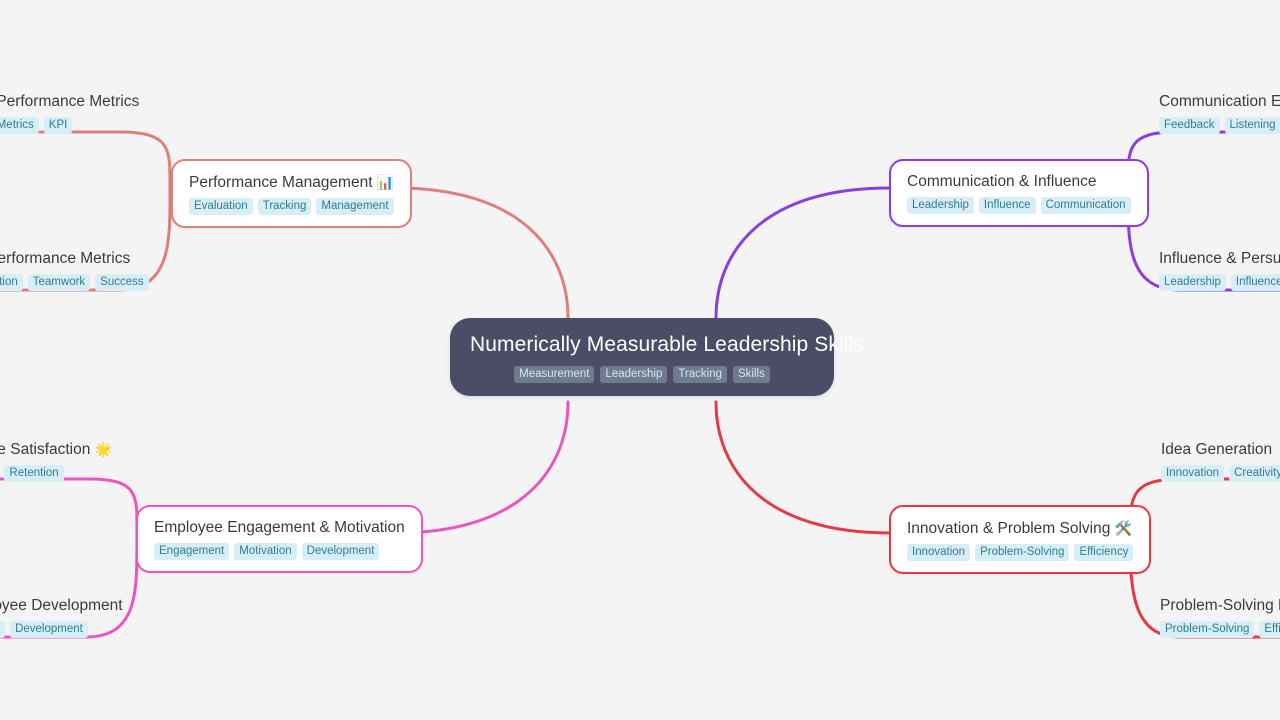  I want to click on leaf-title: Problem-Solving Effectiveness, so click(1220, 606).